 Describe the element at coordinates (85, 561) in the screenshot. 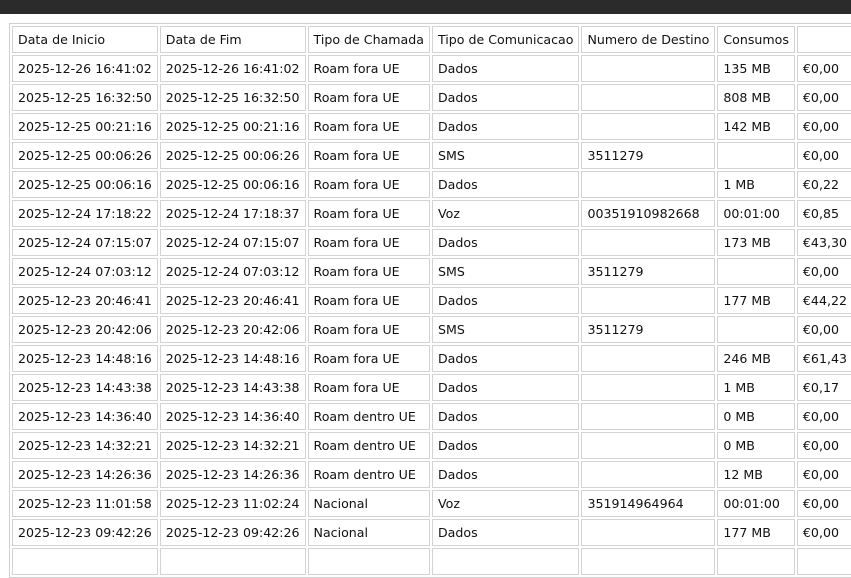

I see `cell-start-date` at that location.